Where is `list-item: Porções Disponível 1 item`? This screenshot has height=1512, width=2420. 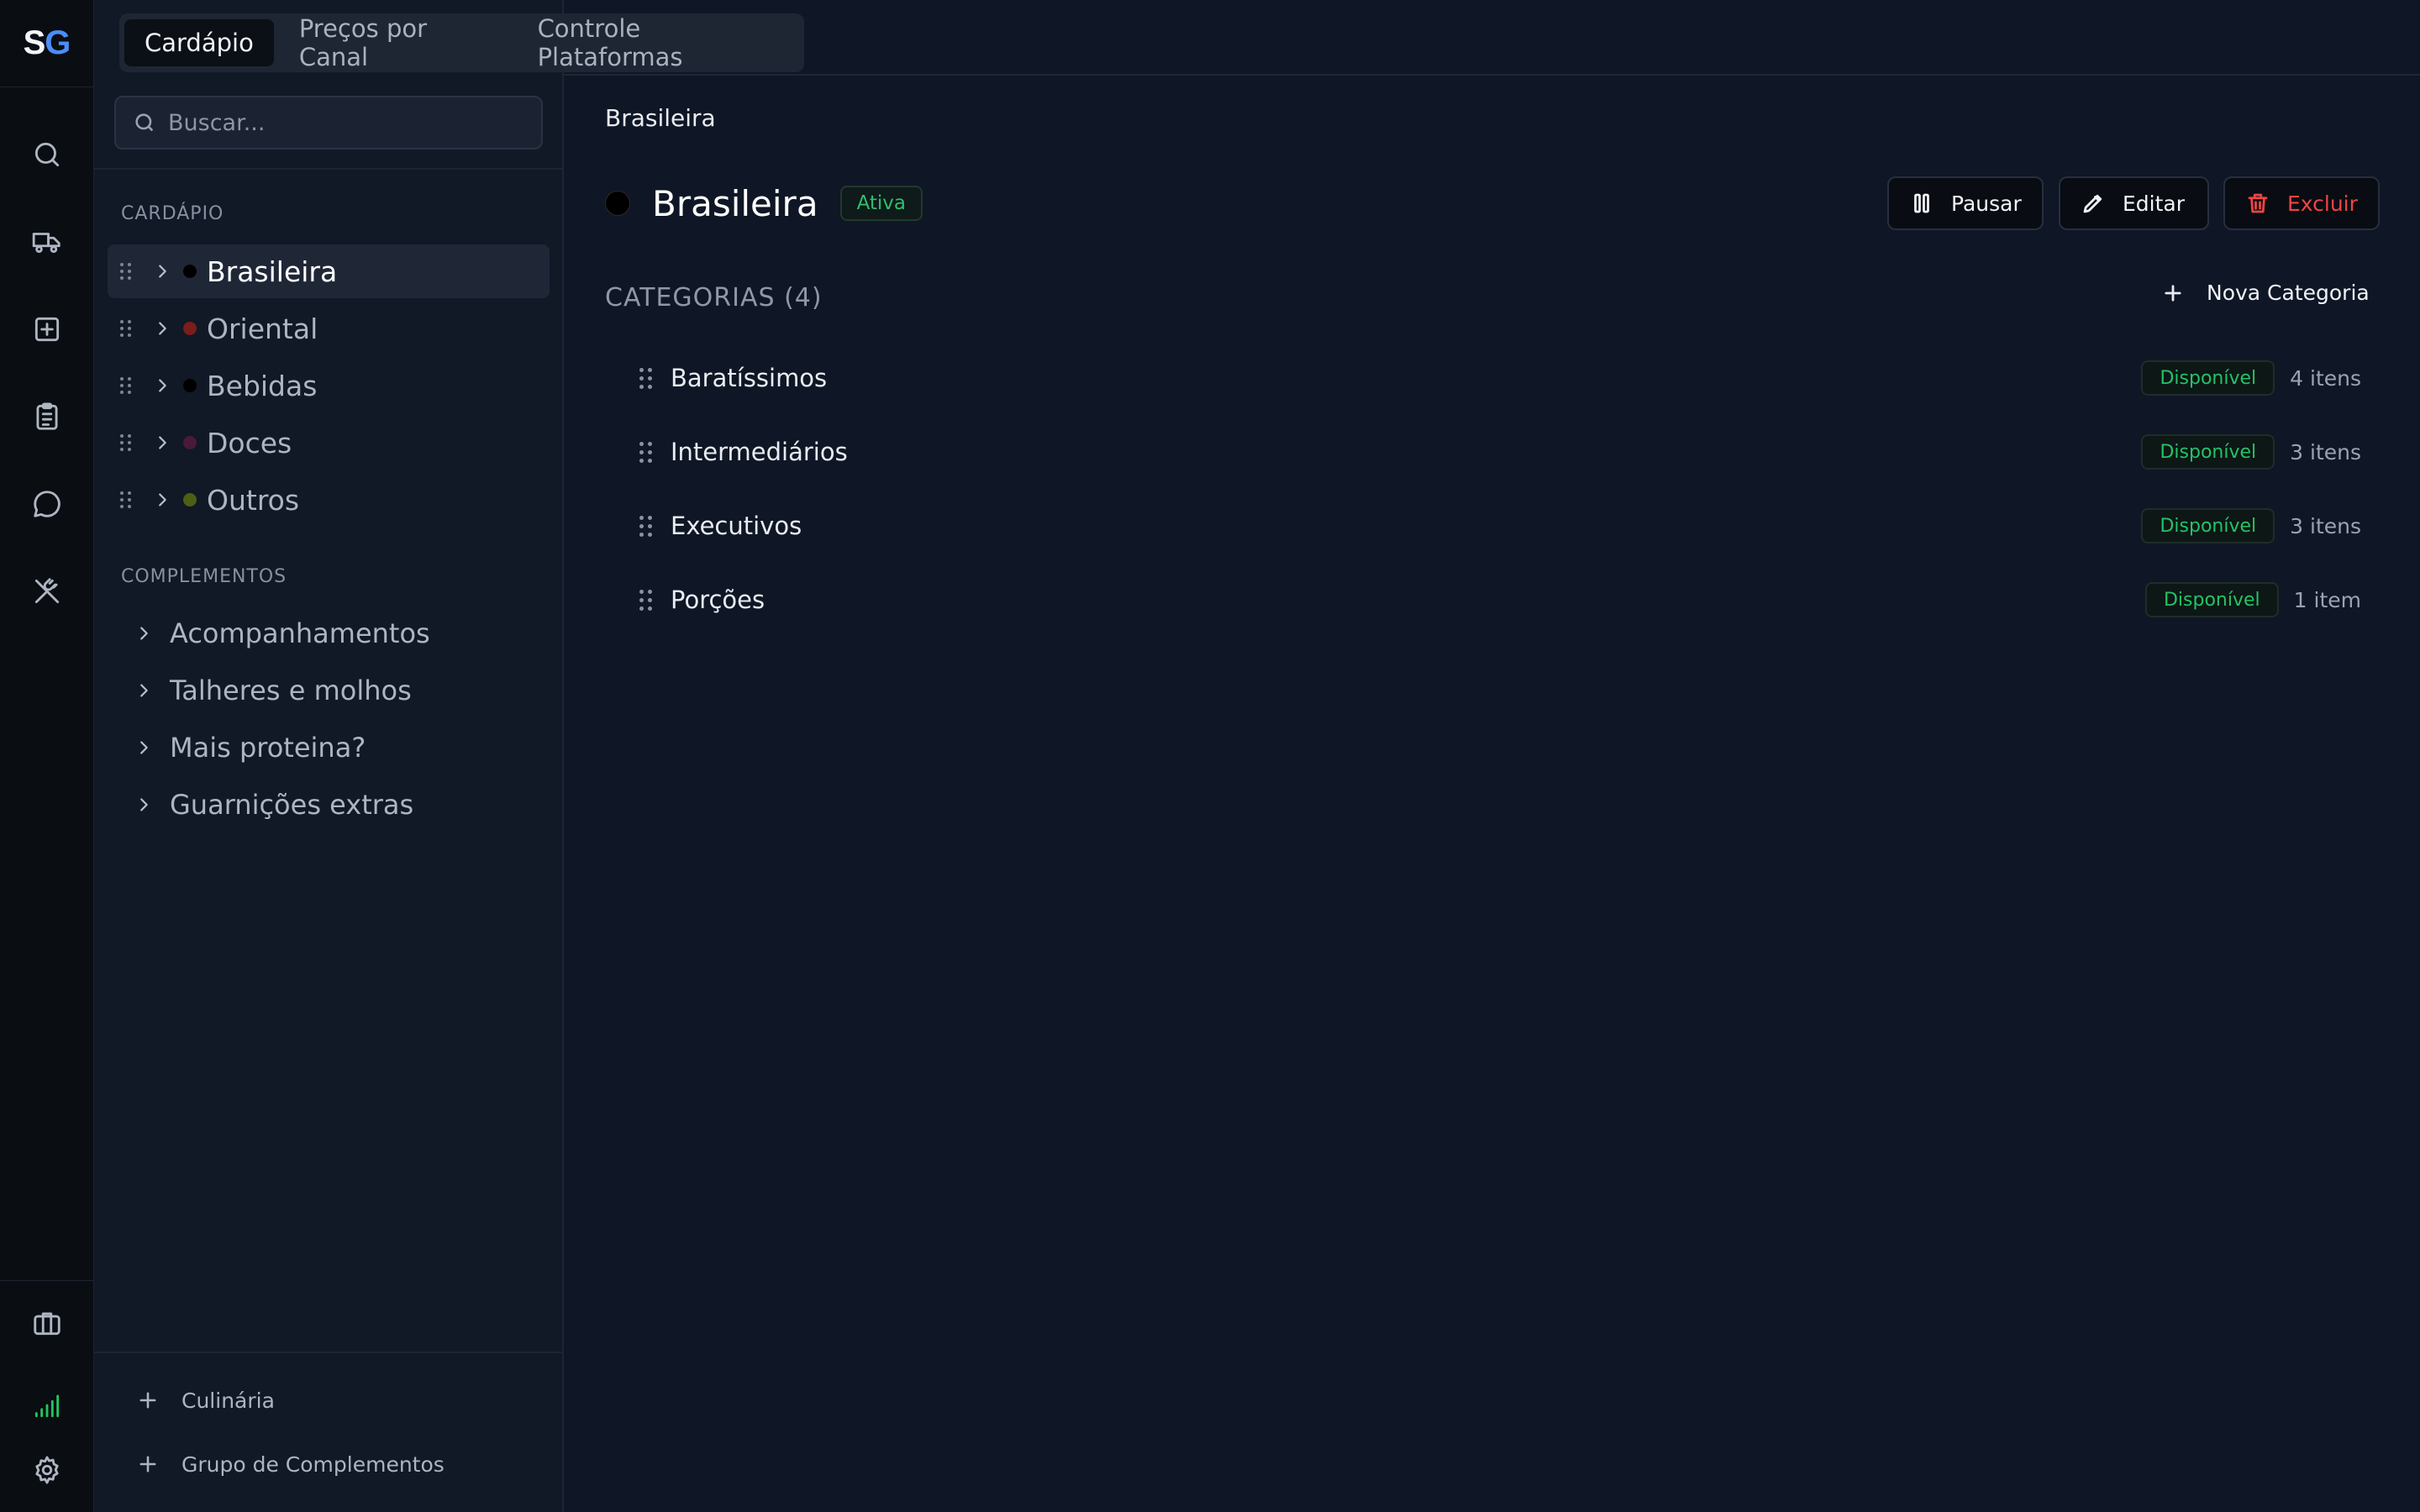 list-item: Porções Disponível 1 item is located at coordinates (1500, 600).